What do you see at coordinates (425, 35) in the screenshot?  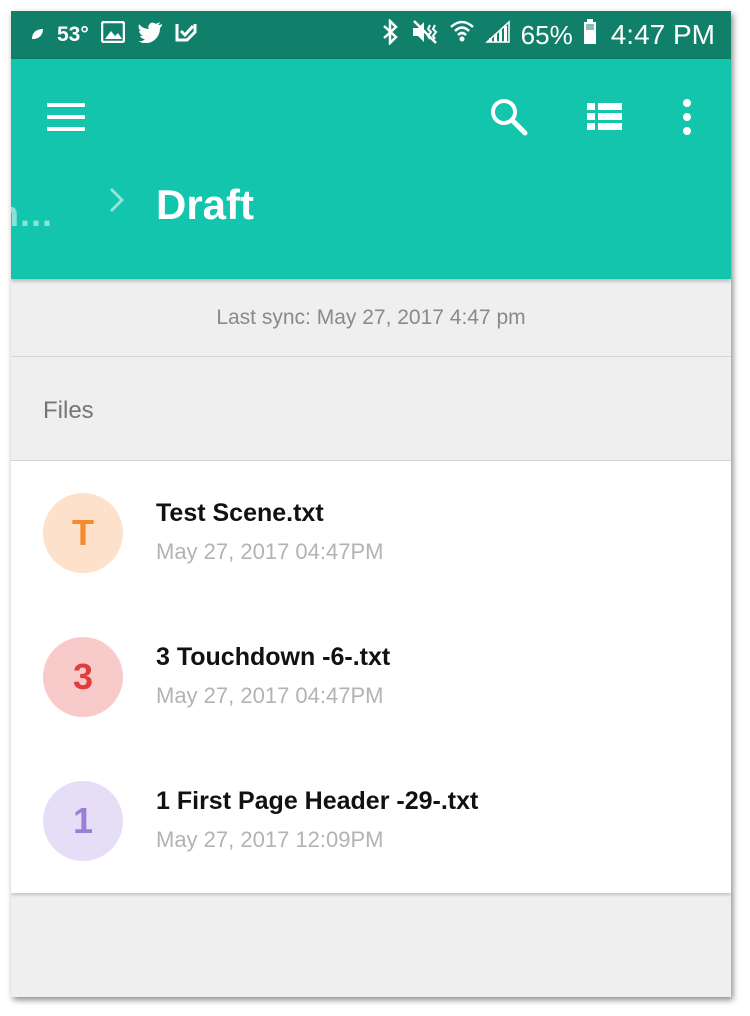 I see `mute-vibrate-icon` at bounding box center [425, 35].